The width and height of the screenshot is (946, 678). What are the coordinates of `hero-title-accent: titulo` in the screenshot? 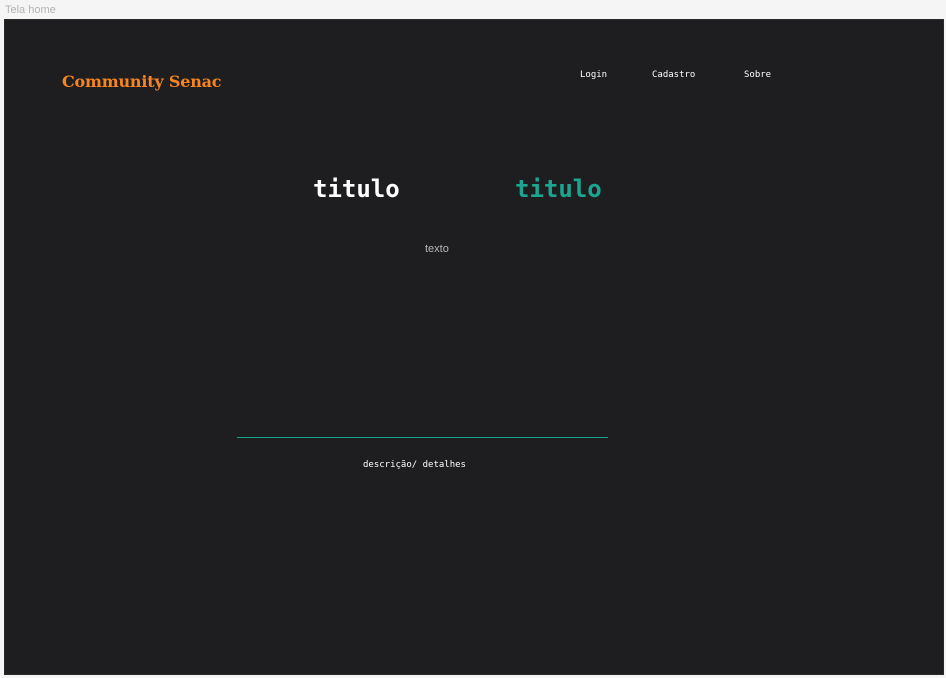 It's located at (558, 189).